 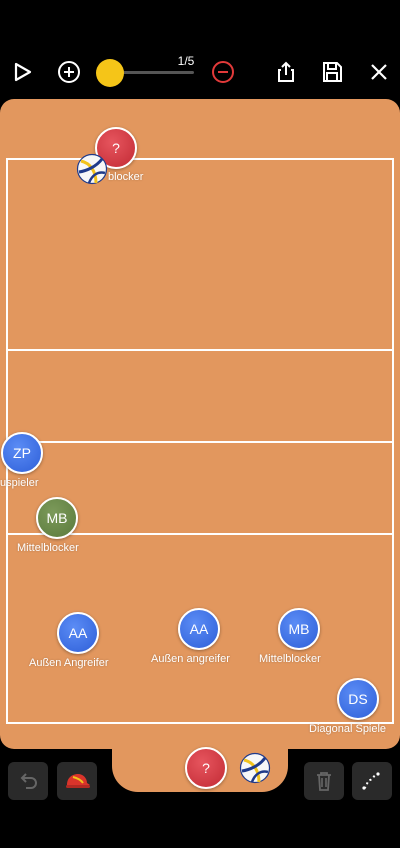 What do you see at coordinates (299, 629) in the screenshot?
I see `player-mb-right: MB` at bounding box center [299, 629].